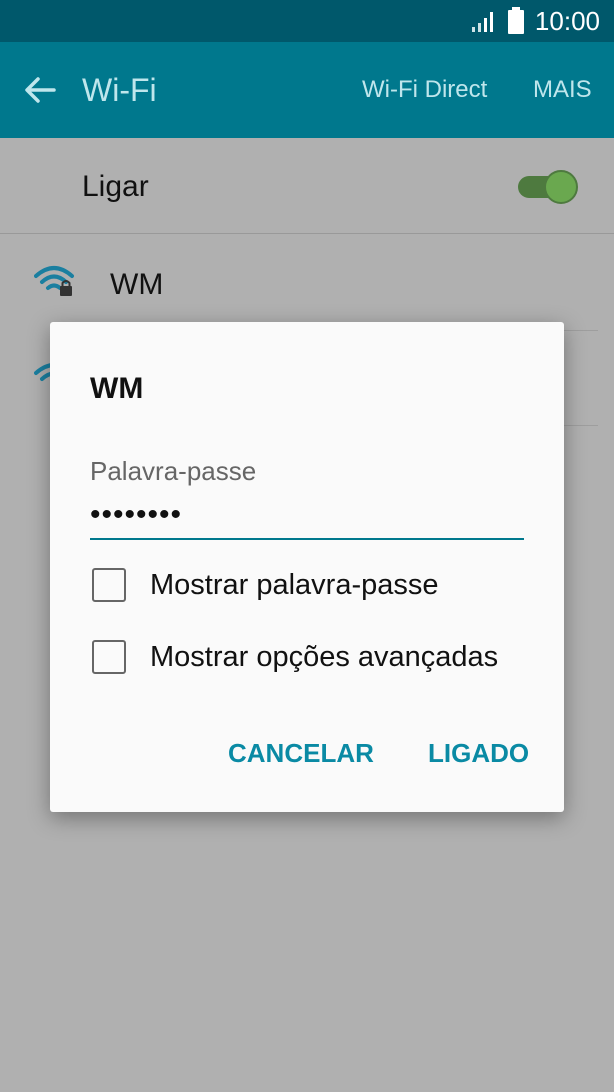 The width and height of the screenshot is (614, 1092). Describe the element at coordinates (324, 657) in the screenshot. I see `show-advanced-label: Mostrar opções avançadas` at that location.